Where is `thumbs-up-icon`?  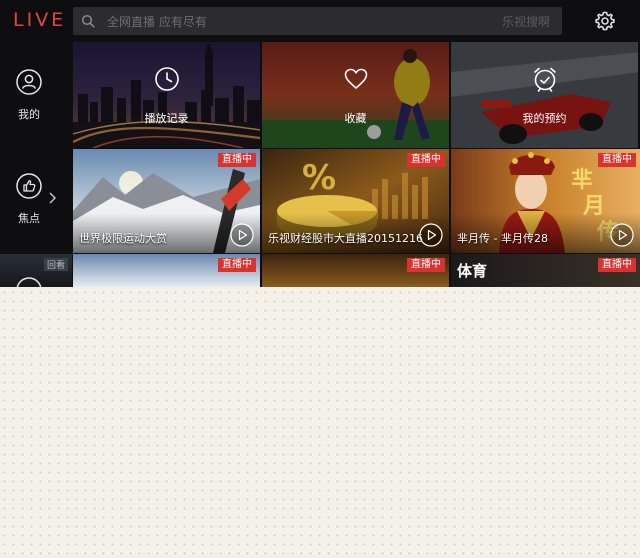
thumbs-up-icon is located at coordinates (29, 186).